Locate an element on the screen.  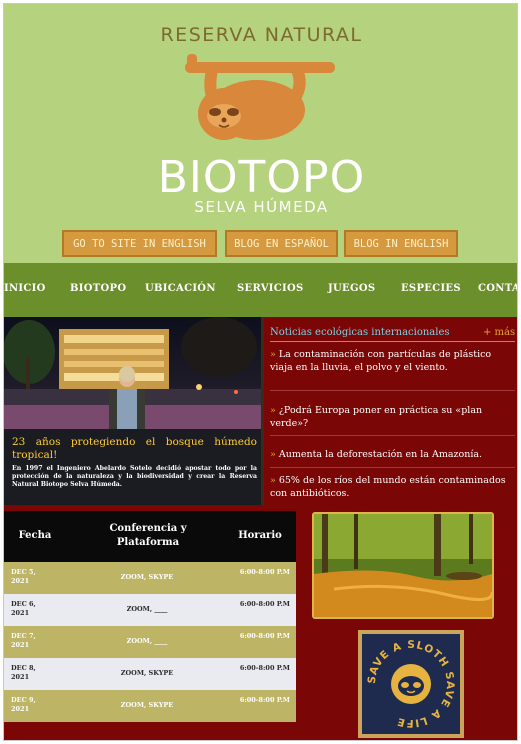
news-heading: Noticias ecológicas internacionales is located at coordinates (360, 332).